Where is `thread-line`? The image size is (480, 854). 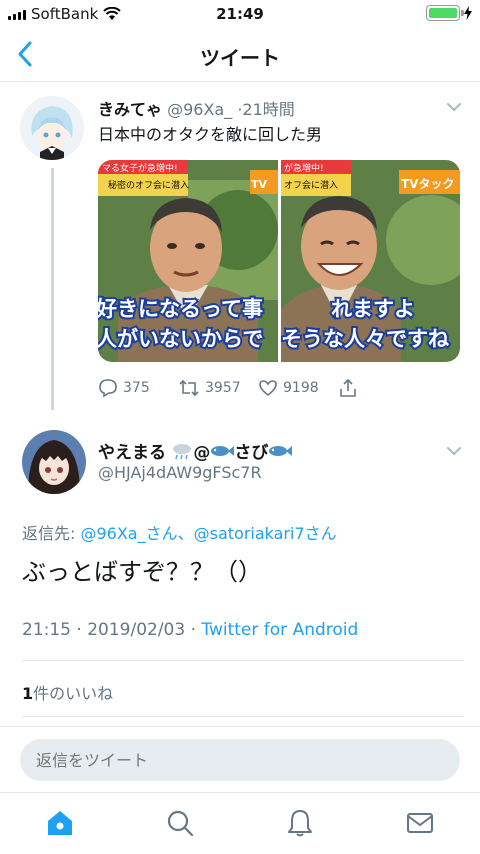 thread-line is located at coordinates (52, 289).